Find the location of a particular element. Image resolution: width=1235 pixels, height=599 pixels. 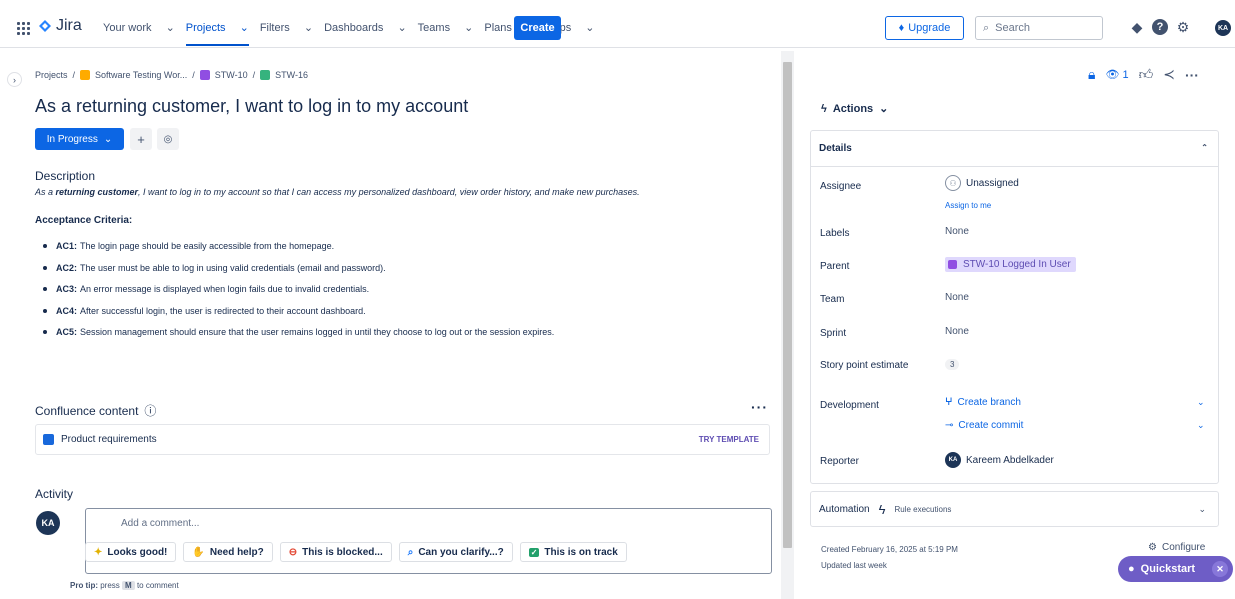

acceptance-criteria-heading: Acceptance Criteria: is located at coordinates (84, 220).